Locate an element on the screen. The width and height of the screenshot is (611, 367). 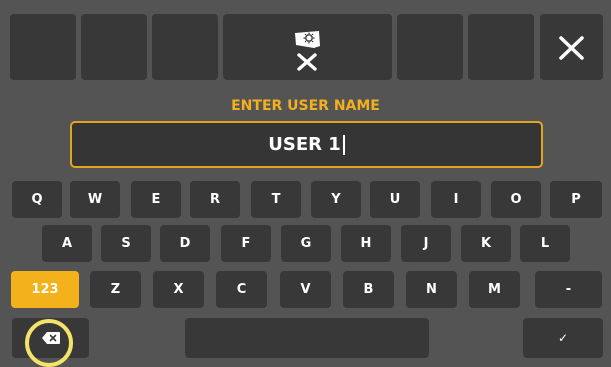
backspace-key is located at coordinates (50, 338).